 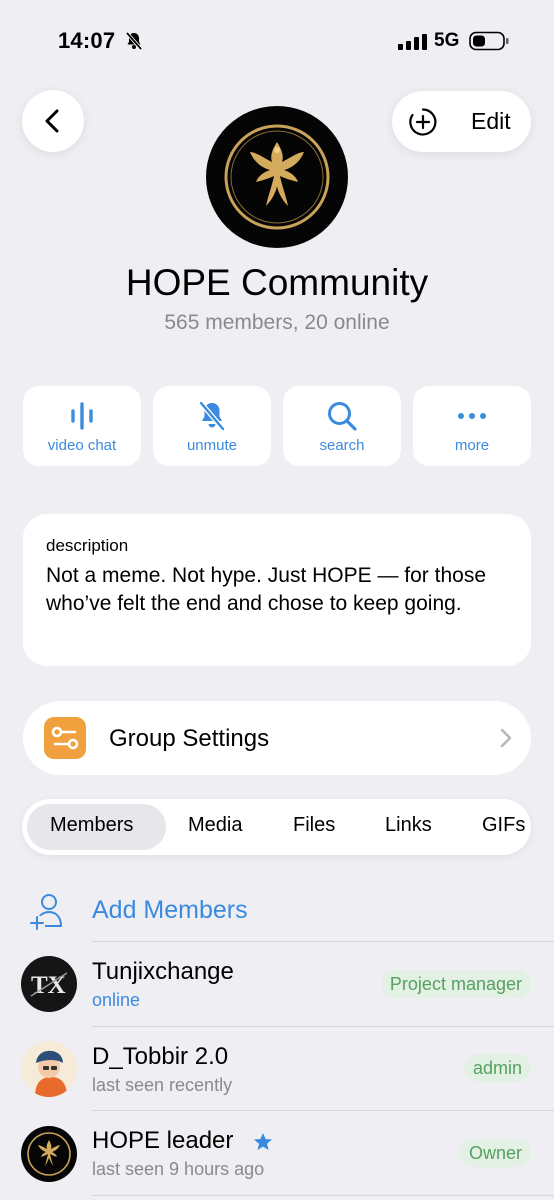 I want to click on member-status: last seen 9 hours ago, so click(x=178, y=1169).